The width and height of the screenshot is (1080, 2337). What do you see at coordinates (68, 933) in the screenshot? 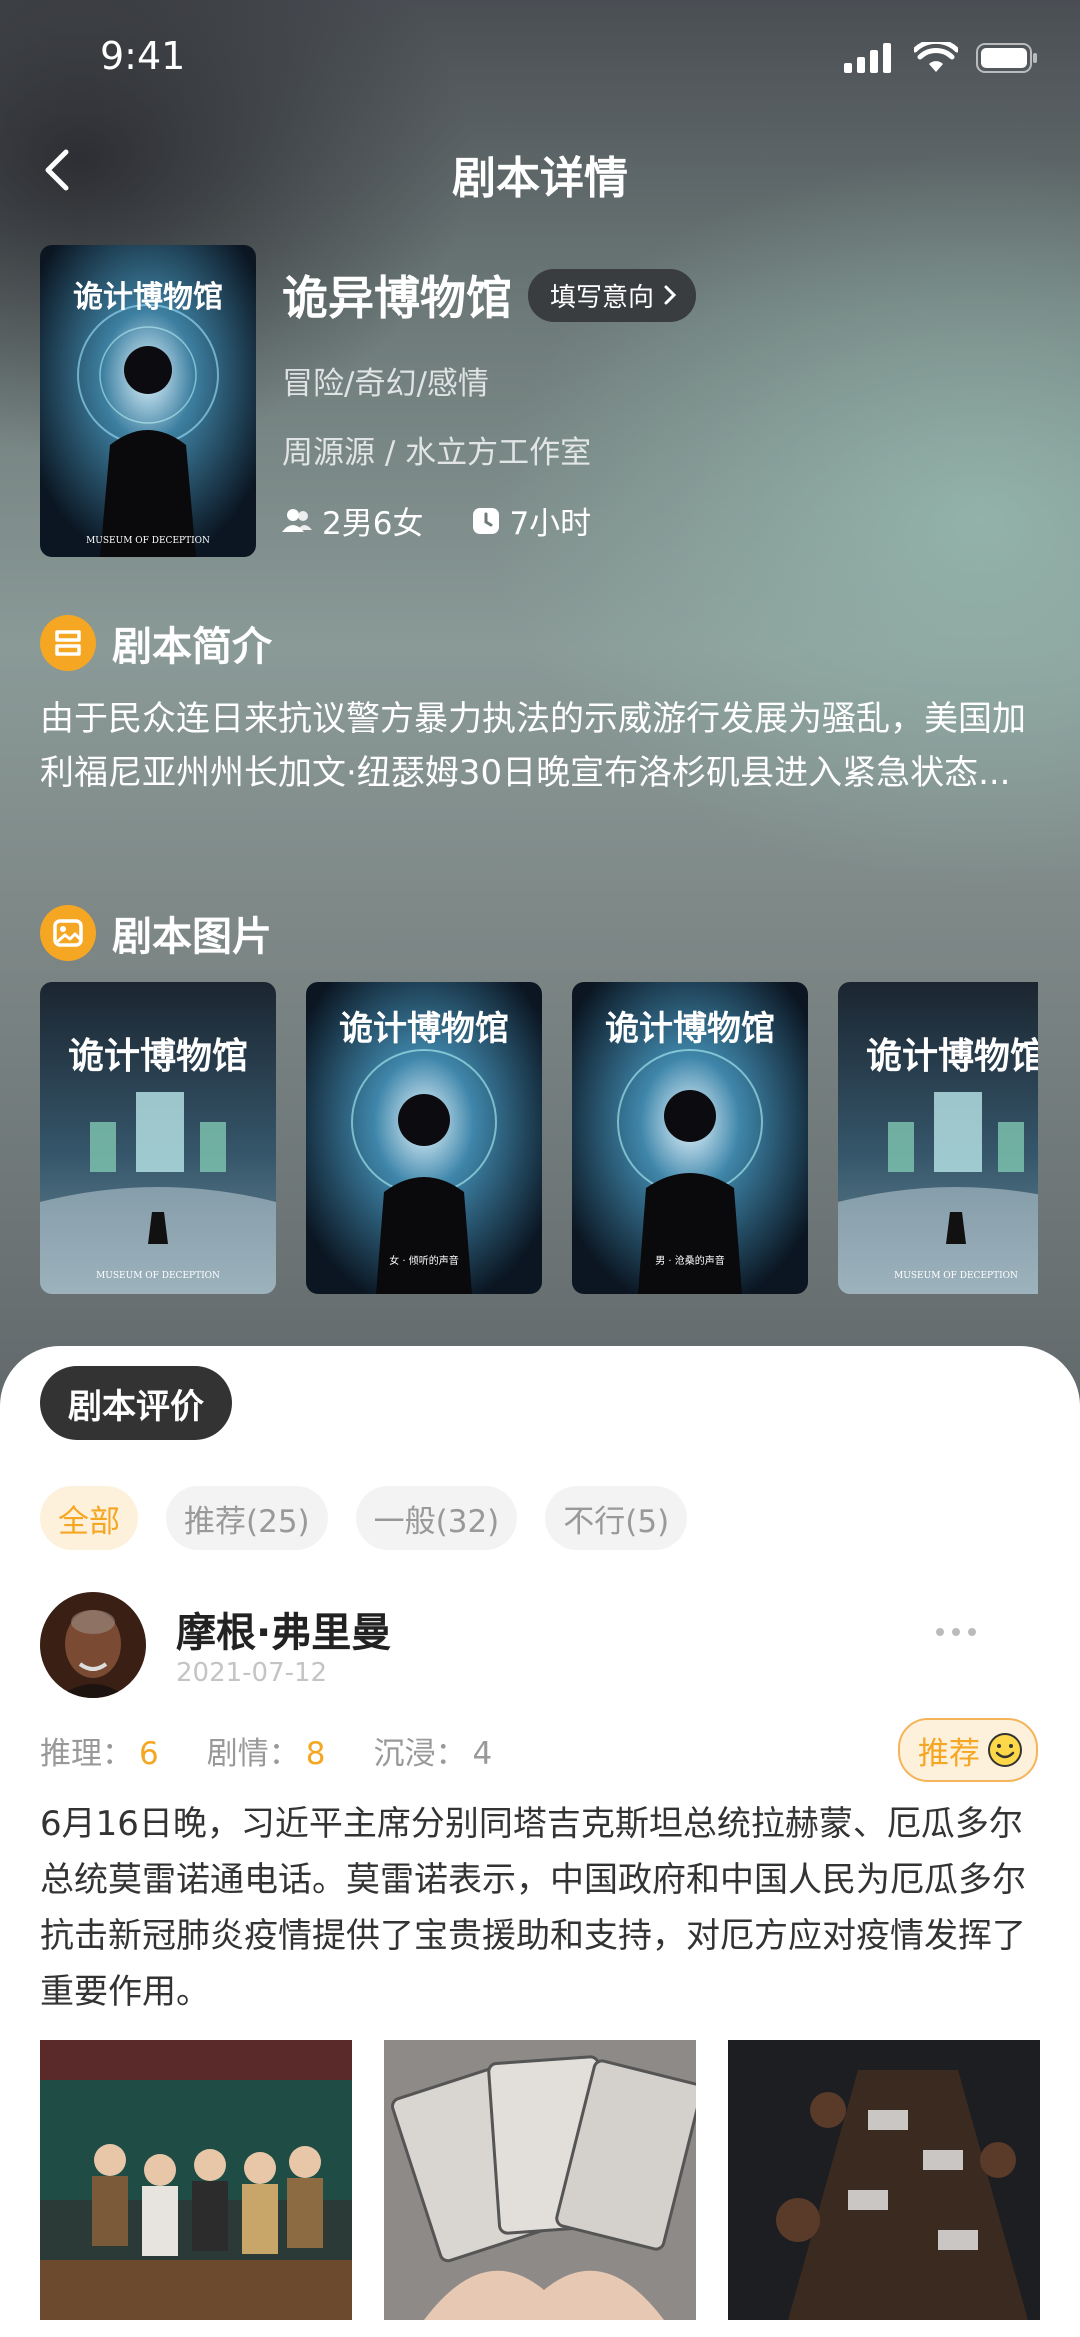
I see `image-icon` at bounding box center [68, 933].